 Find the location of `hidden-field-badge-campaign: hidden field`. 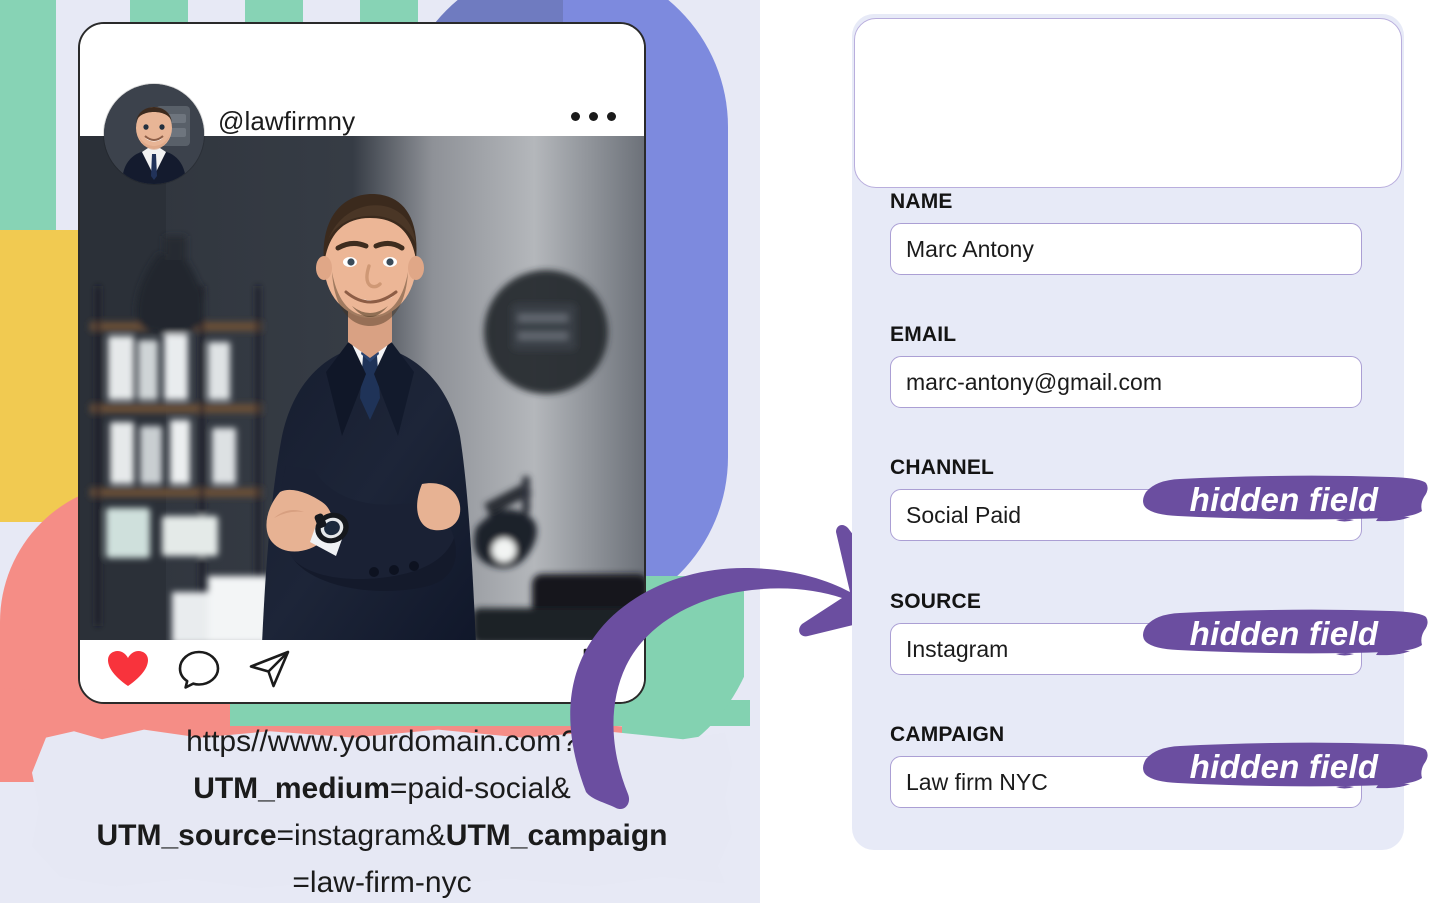

hidden-field-badge-campaign: hidden field is located at coordinates (1284, 769).